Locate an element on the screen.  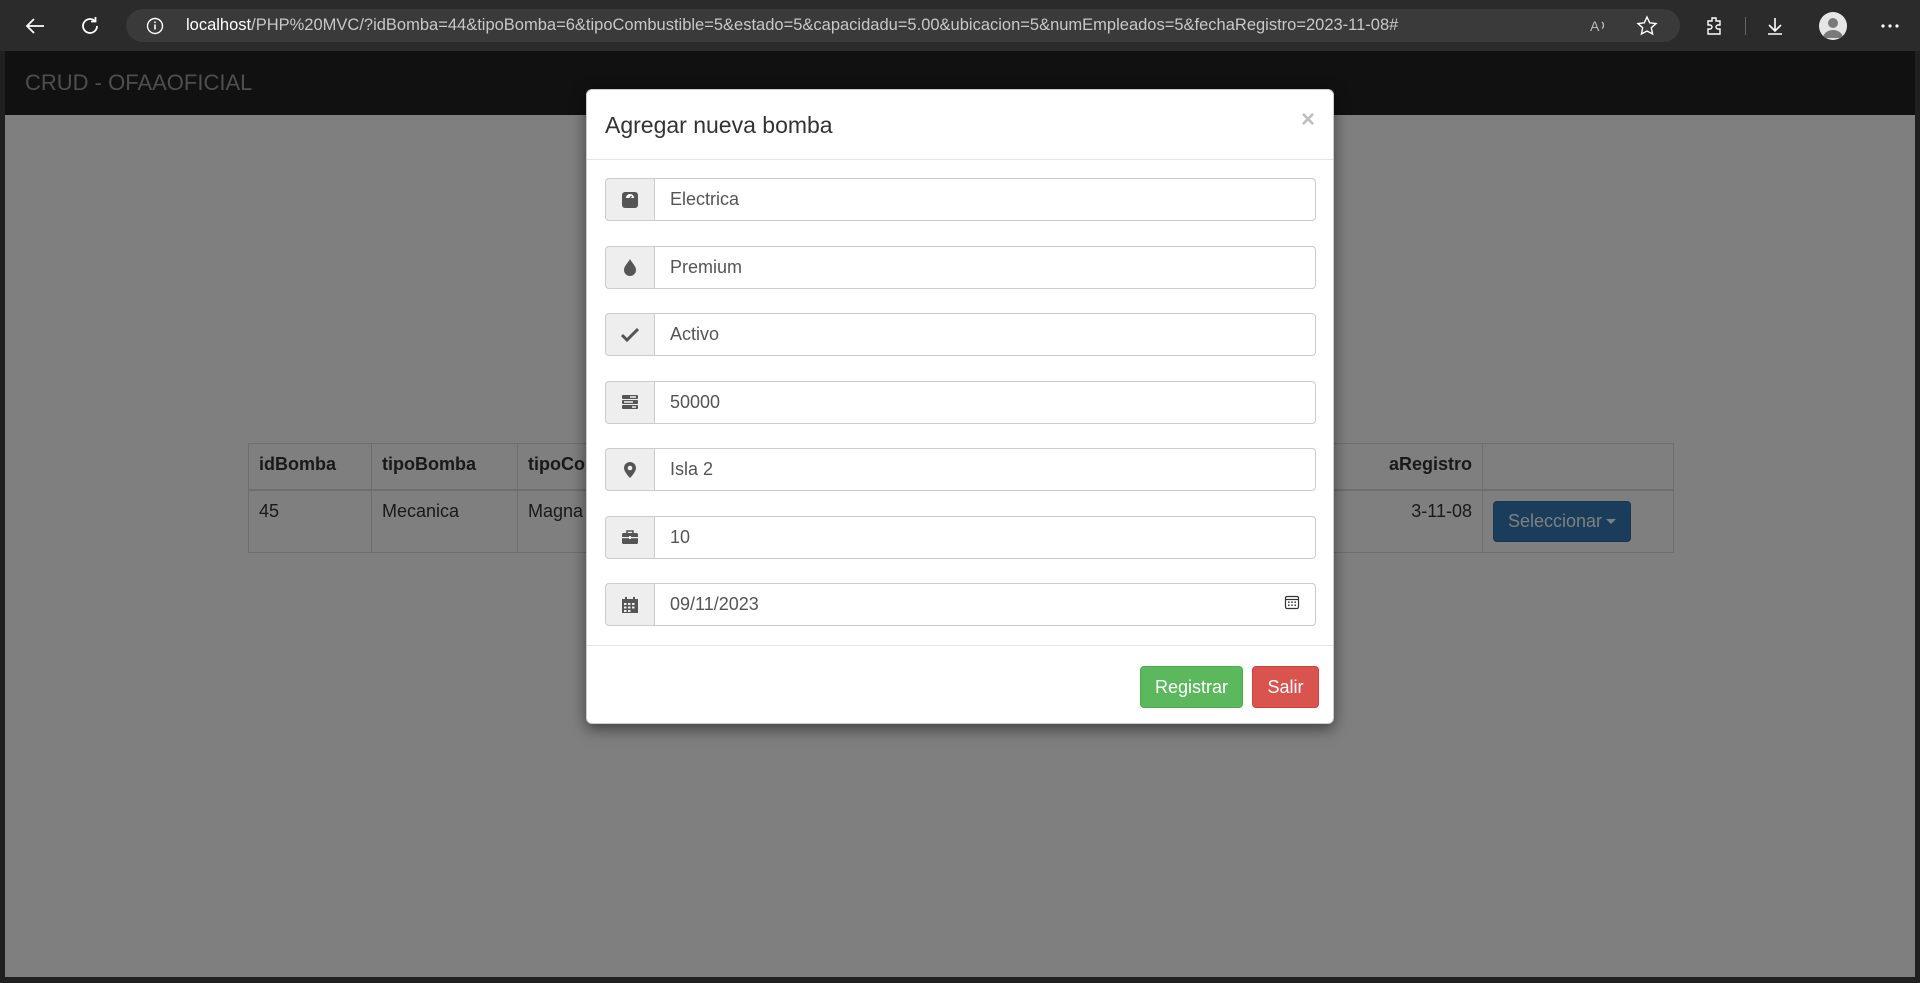
close-icon: × is located at coordinates (1308, 120).